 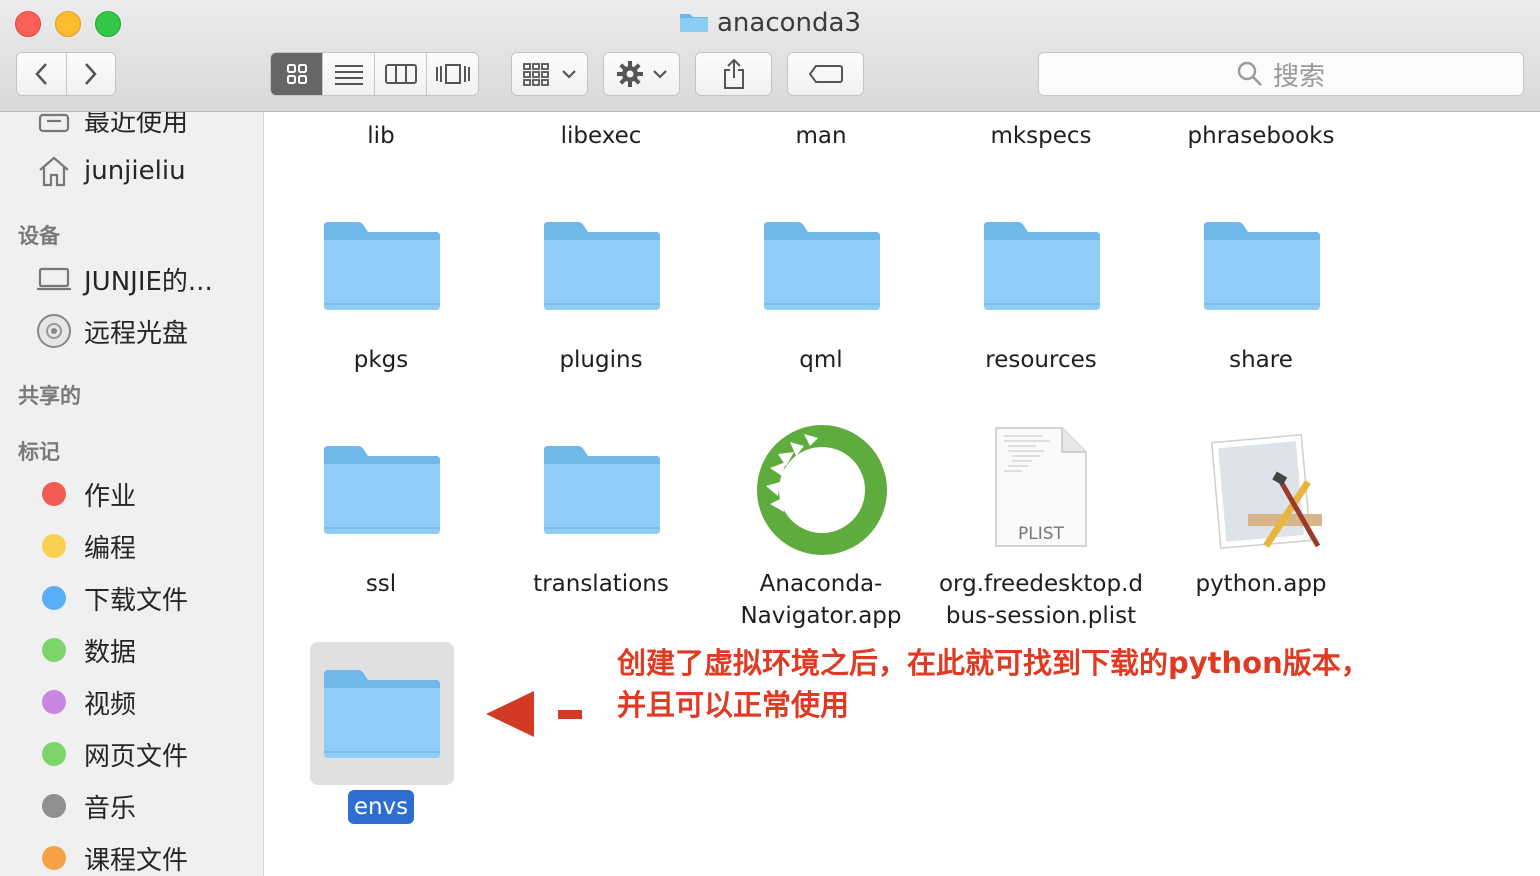 What do you see at coordinates (1041, 600) in the screenshot?
I see `file-label: org.freedesktop.d bus-session.plist` at bounding box center [1041, 600].